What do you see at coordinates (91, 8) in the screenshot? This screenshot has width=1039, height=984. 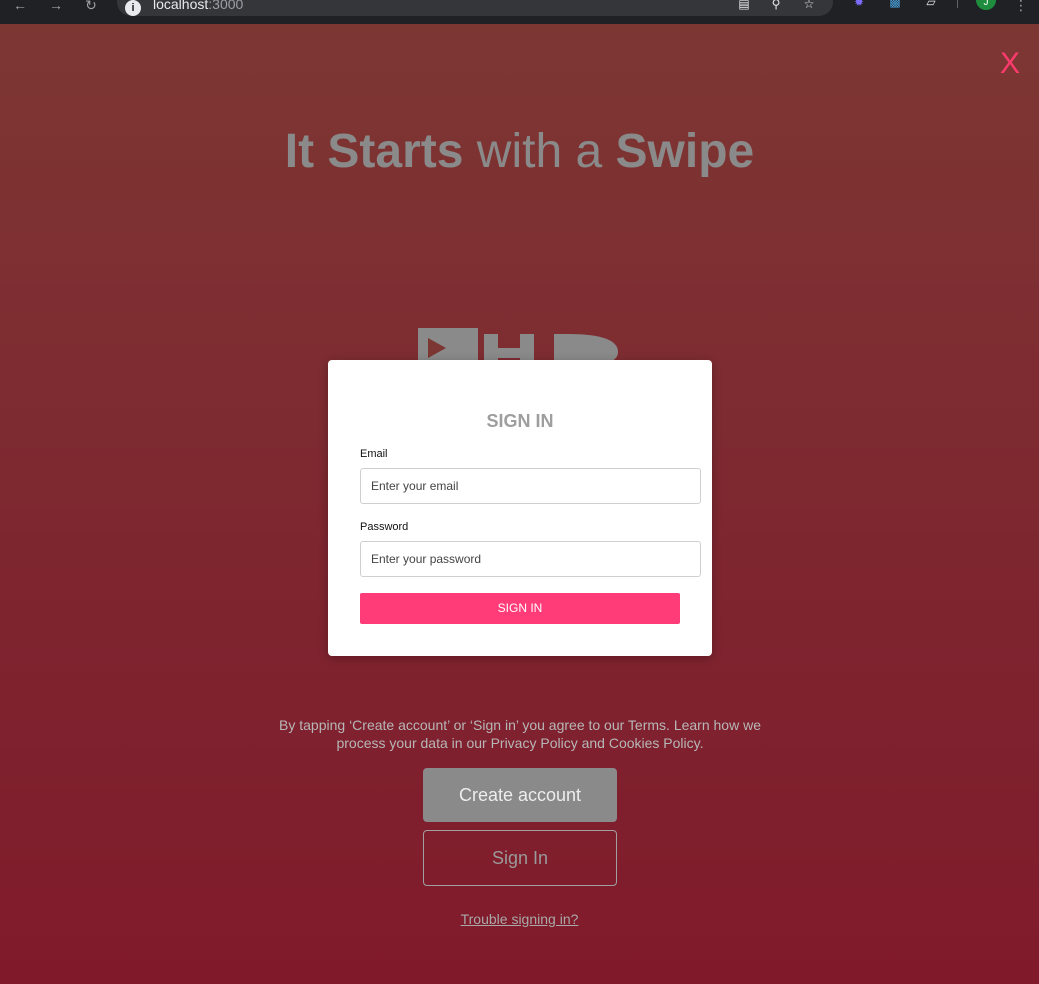 I see `reload-icon: ↻` at bounding box center [91, 8].